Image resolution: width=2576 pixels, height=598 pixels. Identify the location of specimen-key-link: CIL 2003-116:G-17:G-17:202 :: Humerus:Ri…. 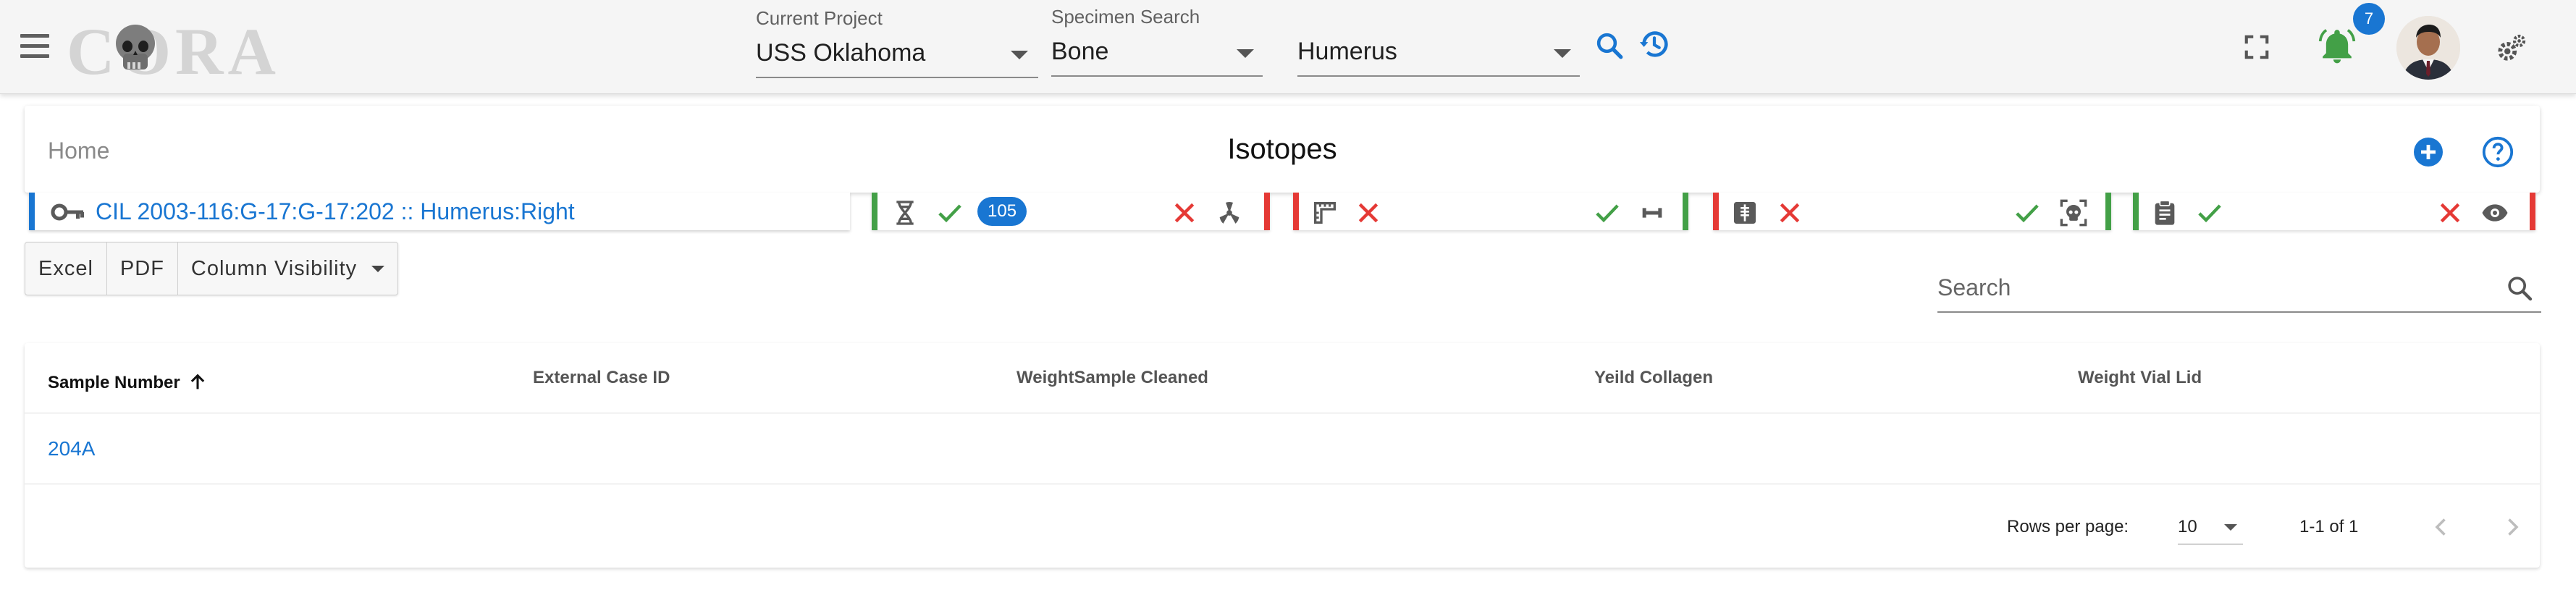
(335, 211).